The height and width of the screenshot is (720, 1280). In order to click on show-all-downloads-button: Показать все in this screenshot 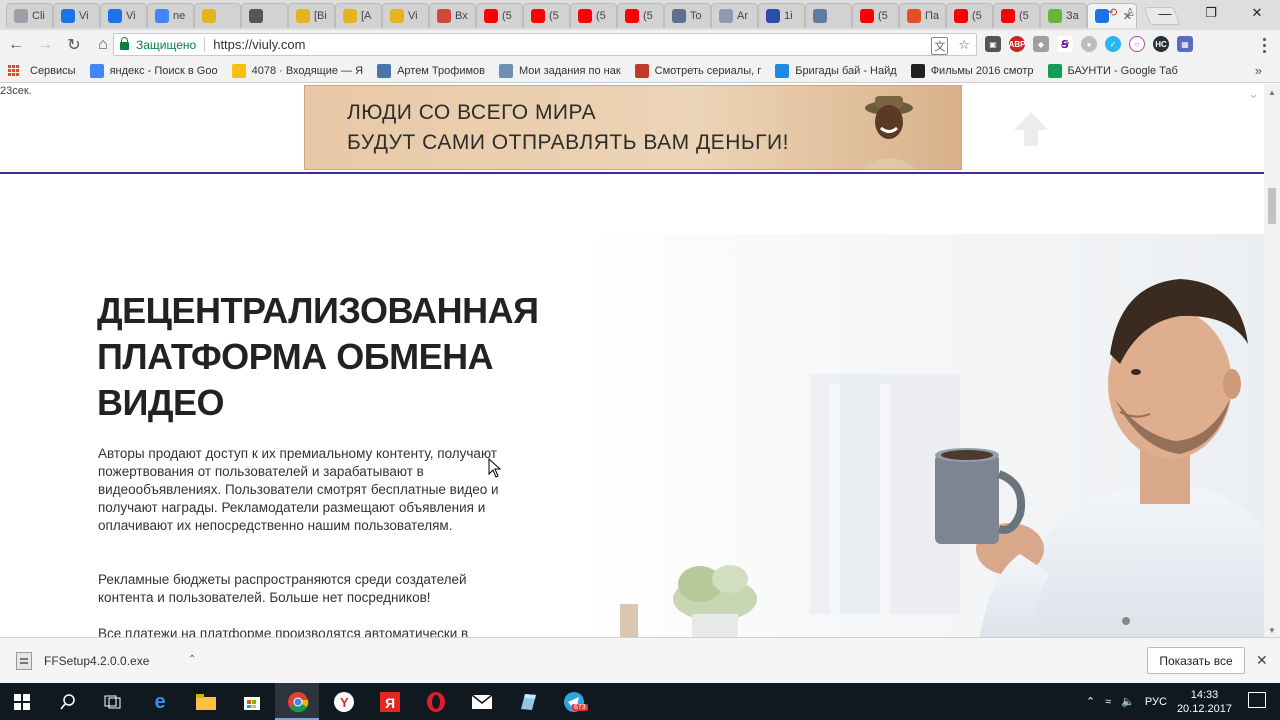, I will do `click(1196, 660)`.